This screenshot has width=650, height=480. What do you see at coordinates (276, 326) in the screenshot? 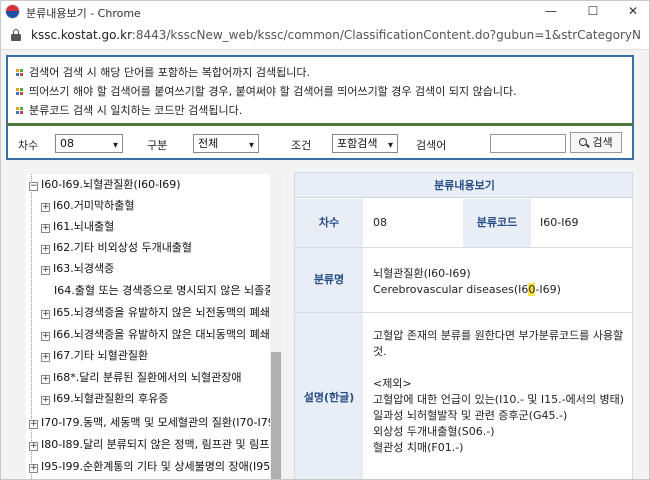
I see `tree-scrollbar` at bounding box center [276, 326].